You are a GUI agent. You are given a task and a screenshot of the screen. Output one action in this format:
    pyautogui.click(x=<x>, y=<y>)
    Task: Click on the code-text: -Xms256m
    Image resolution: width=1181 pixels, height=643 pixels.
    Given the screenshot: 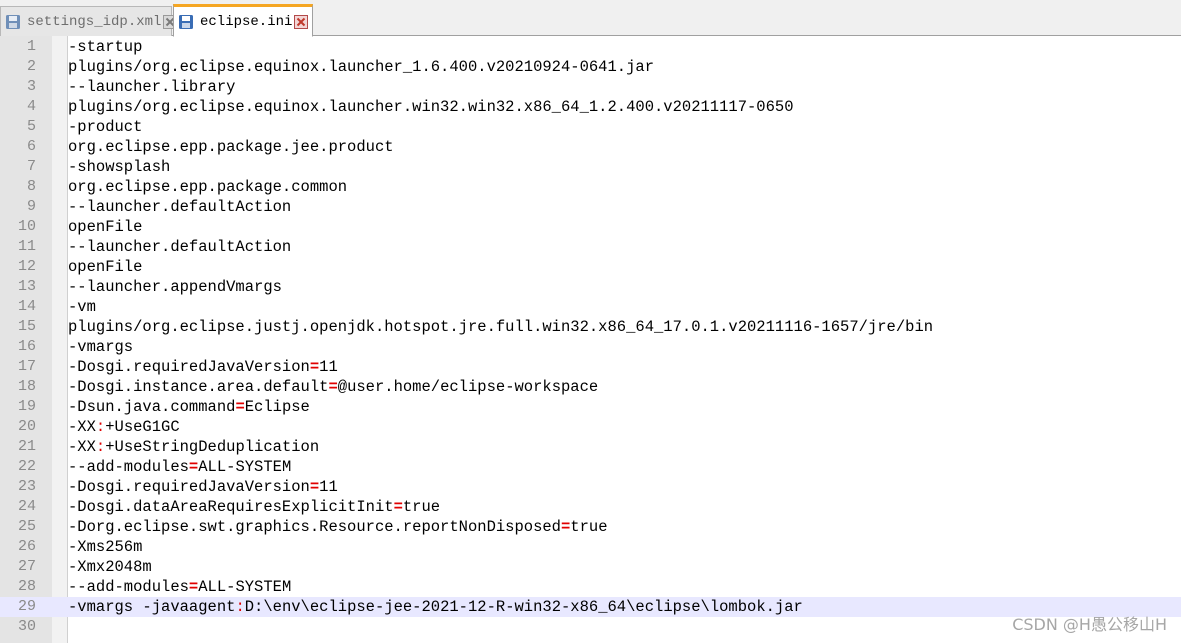 What is the action you would take?
    pyautogui.click(x=105, y=547)
    